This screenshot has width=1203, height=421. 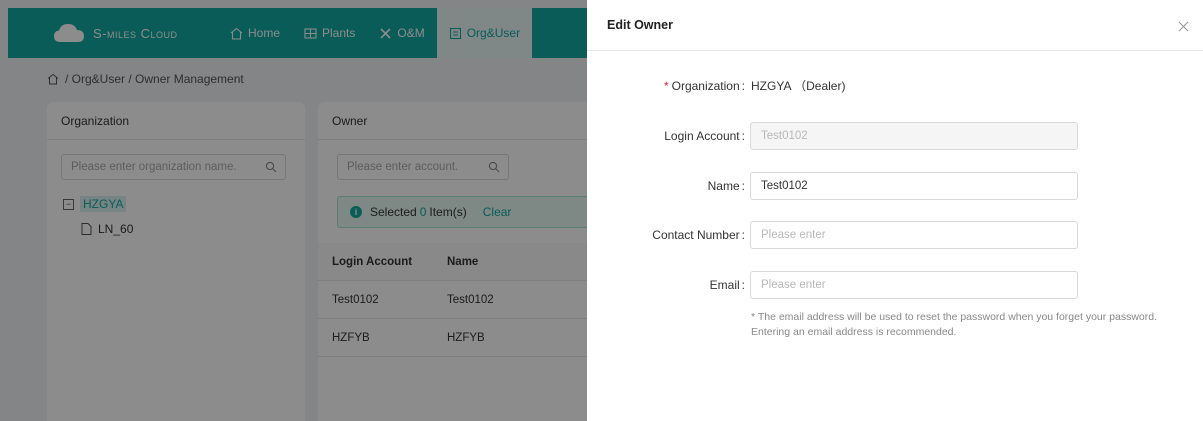 I want to click on email-input, so click(x=914, y=285).